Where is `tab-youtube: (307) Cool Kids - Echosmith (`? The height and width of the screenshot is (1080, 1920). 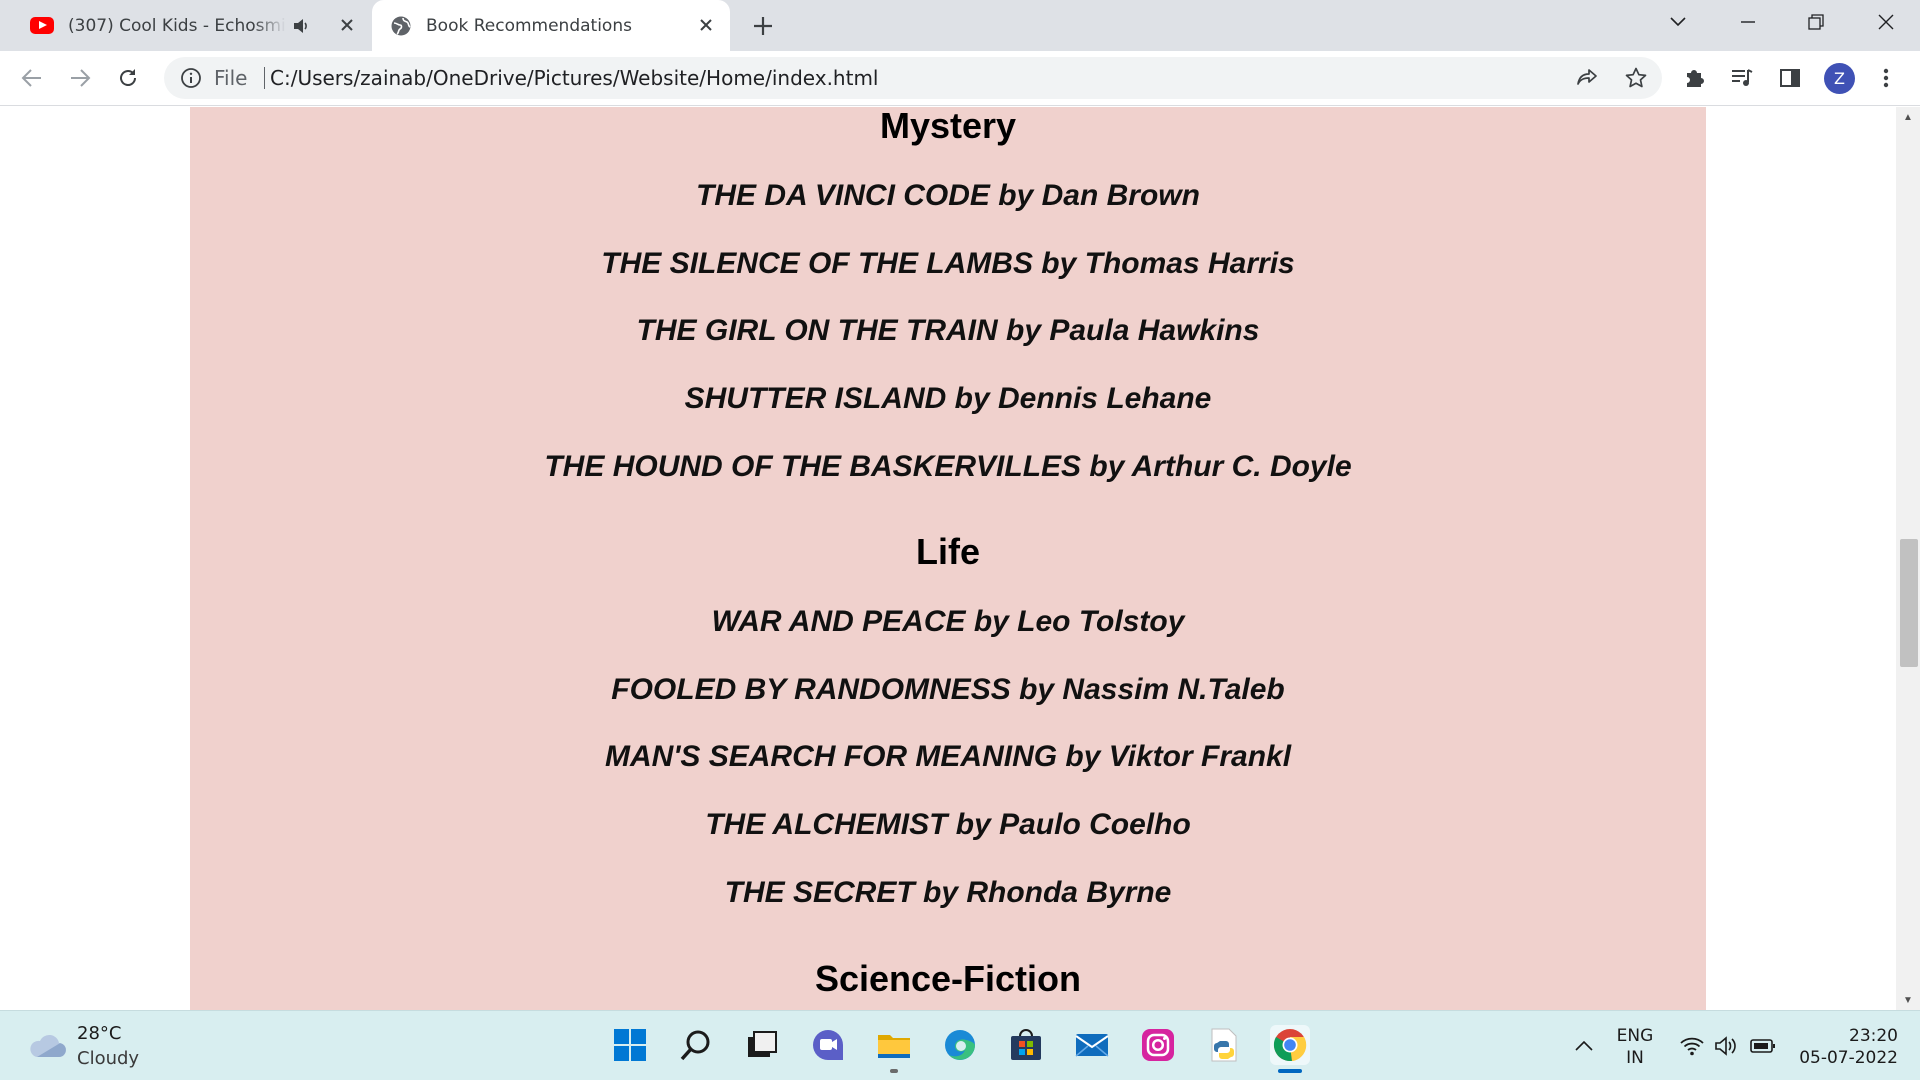
tab-youtube: (307) Cool Kids - Echosmith ( is located at coordinates (185, 25).